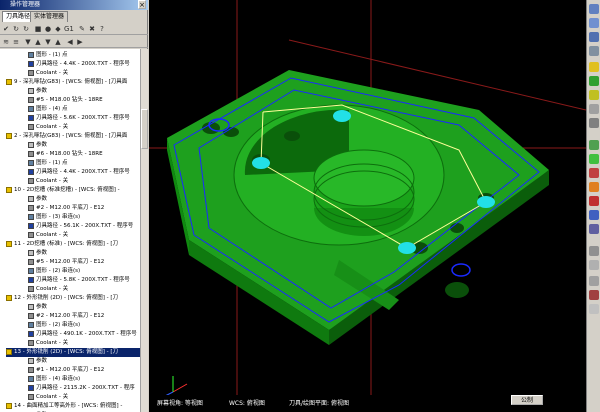 The image size is (600, 412). I want to click on operation-child-item: 刀具路径 - 490.1K - 200X.TXT - 程序号, so click(84, 334).